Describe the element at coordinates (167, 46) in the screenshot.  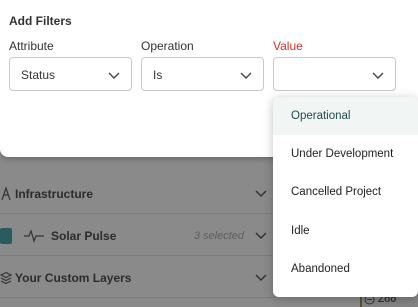
I see `operation-label: Operation` at that location.